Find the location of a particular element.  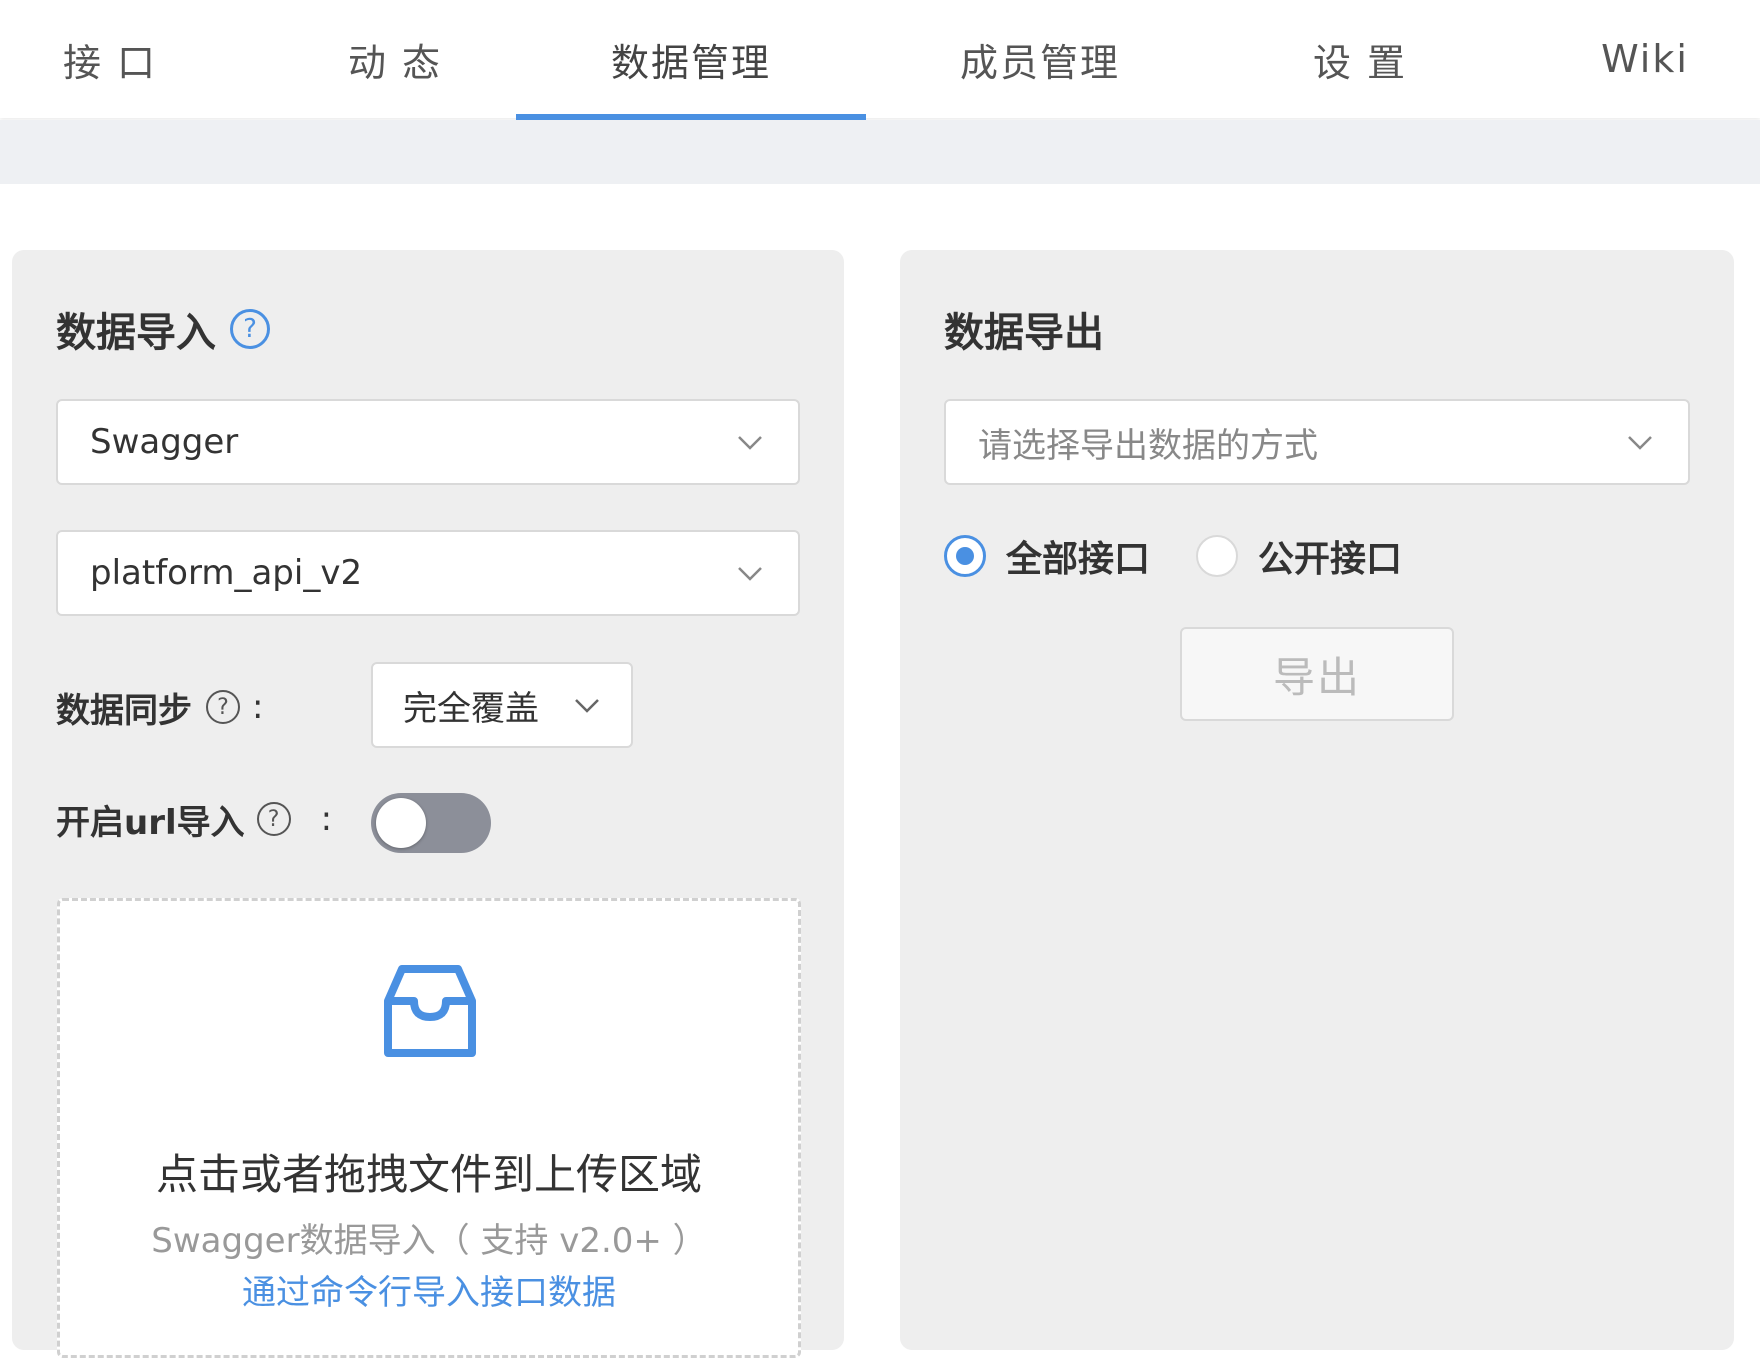

header-band is located at coordinates (880, 152).